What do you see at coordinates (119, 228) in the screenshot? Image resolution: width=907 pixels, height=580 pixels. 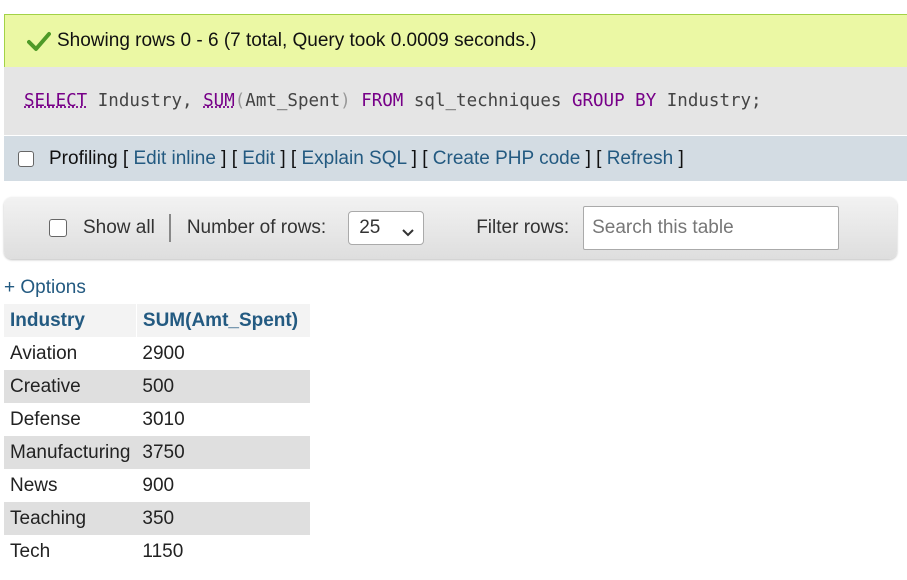 I see `show-all-label: Show all` at bounding box center [119, 228].